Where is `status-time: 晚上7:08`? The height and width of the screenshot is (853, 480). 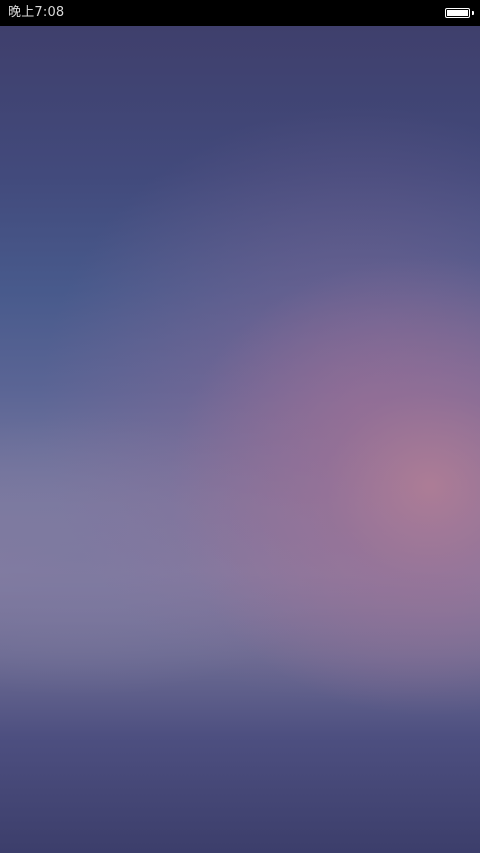
status-time: 晚上7:08 is located at coordinates (36, 12).